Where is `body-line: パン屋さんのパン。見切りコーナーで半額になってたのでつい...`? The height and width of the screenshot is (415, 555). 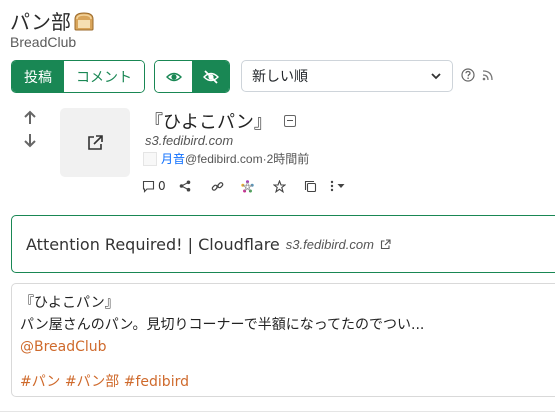 body-line: パン屋さんのパン。見切りコーナーで半額になってたのでつい... is located at coordinates (222, 325).